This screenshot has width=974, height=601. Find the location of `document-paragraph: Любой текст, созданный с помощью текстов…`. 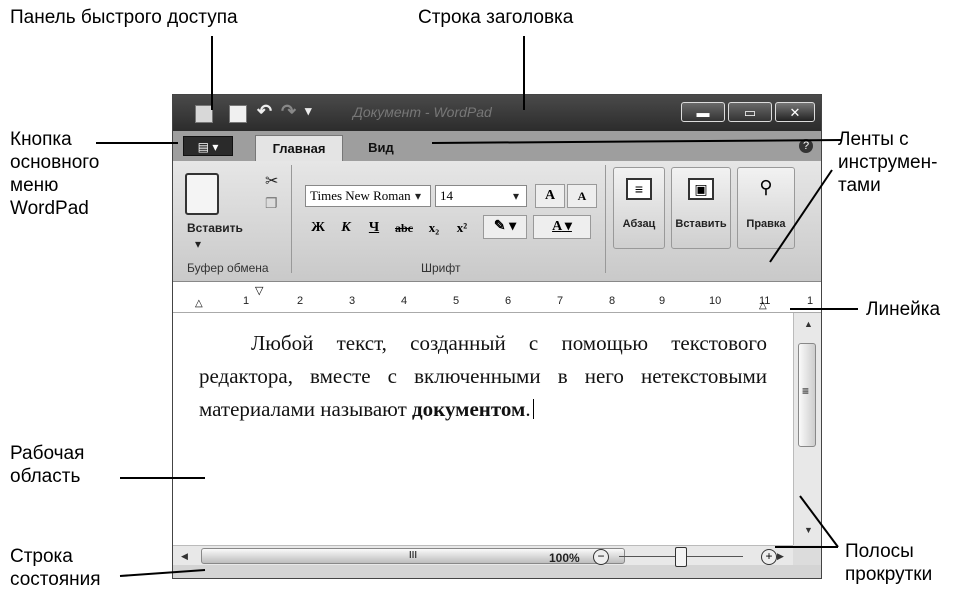

document-paragraph: Любой текст, созданный с помощью текстов… is located at coordinates (483, 376).